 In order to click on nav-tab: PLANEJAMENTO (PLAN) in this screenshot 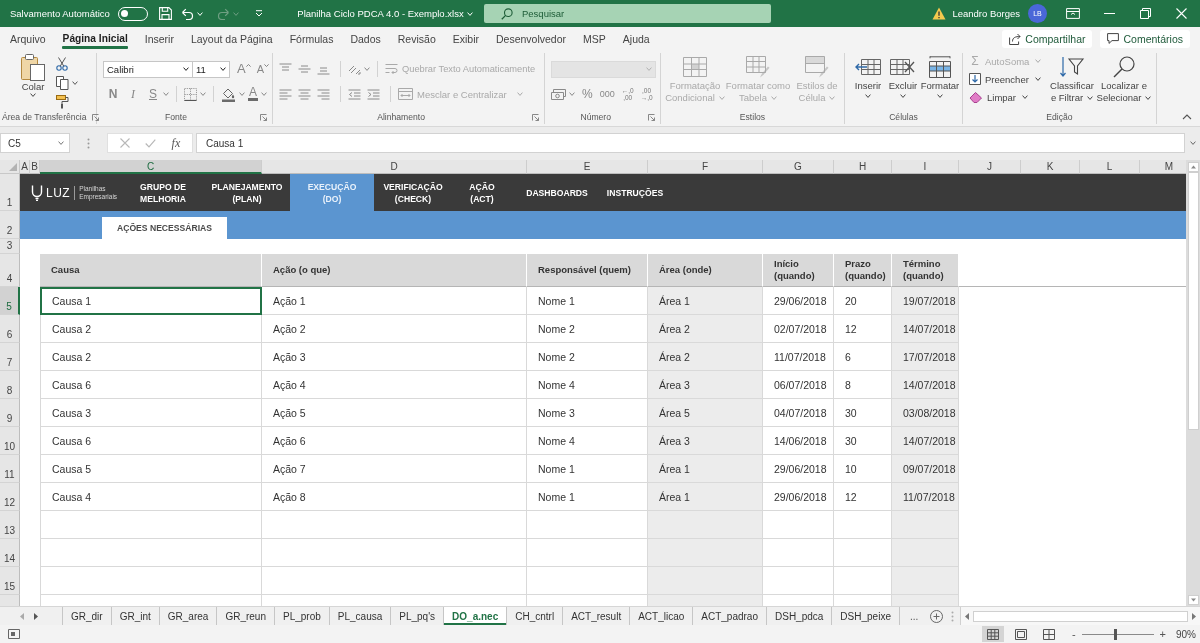, I will do `click(247, 192)`.